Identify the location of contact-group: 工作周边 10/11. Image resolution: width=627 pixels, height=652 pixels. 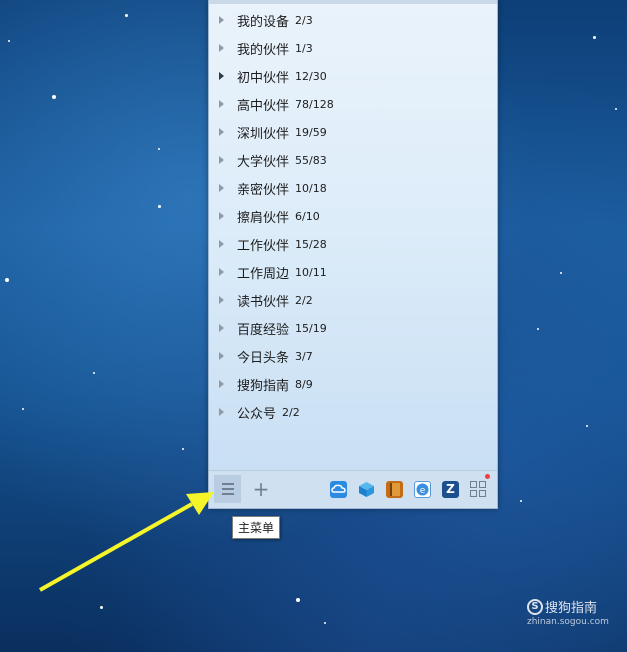
(353, 272).